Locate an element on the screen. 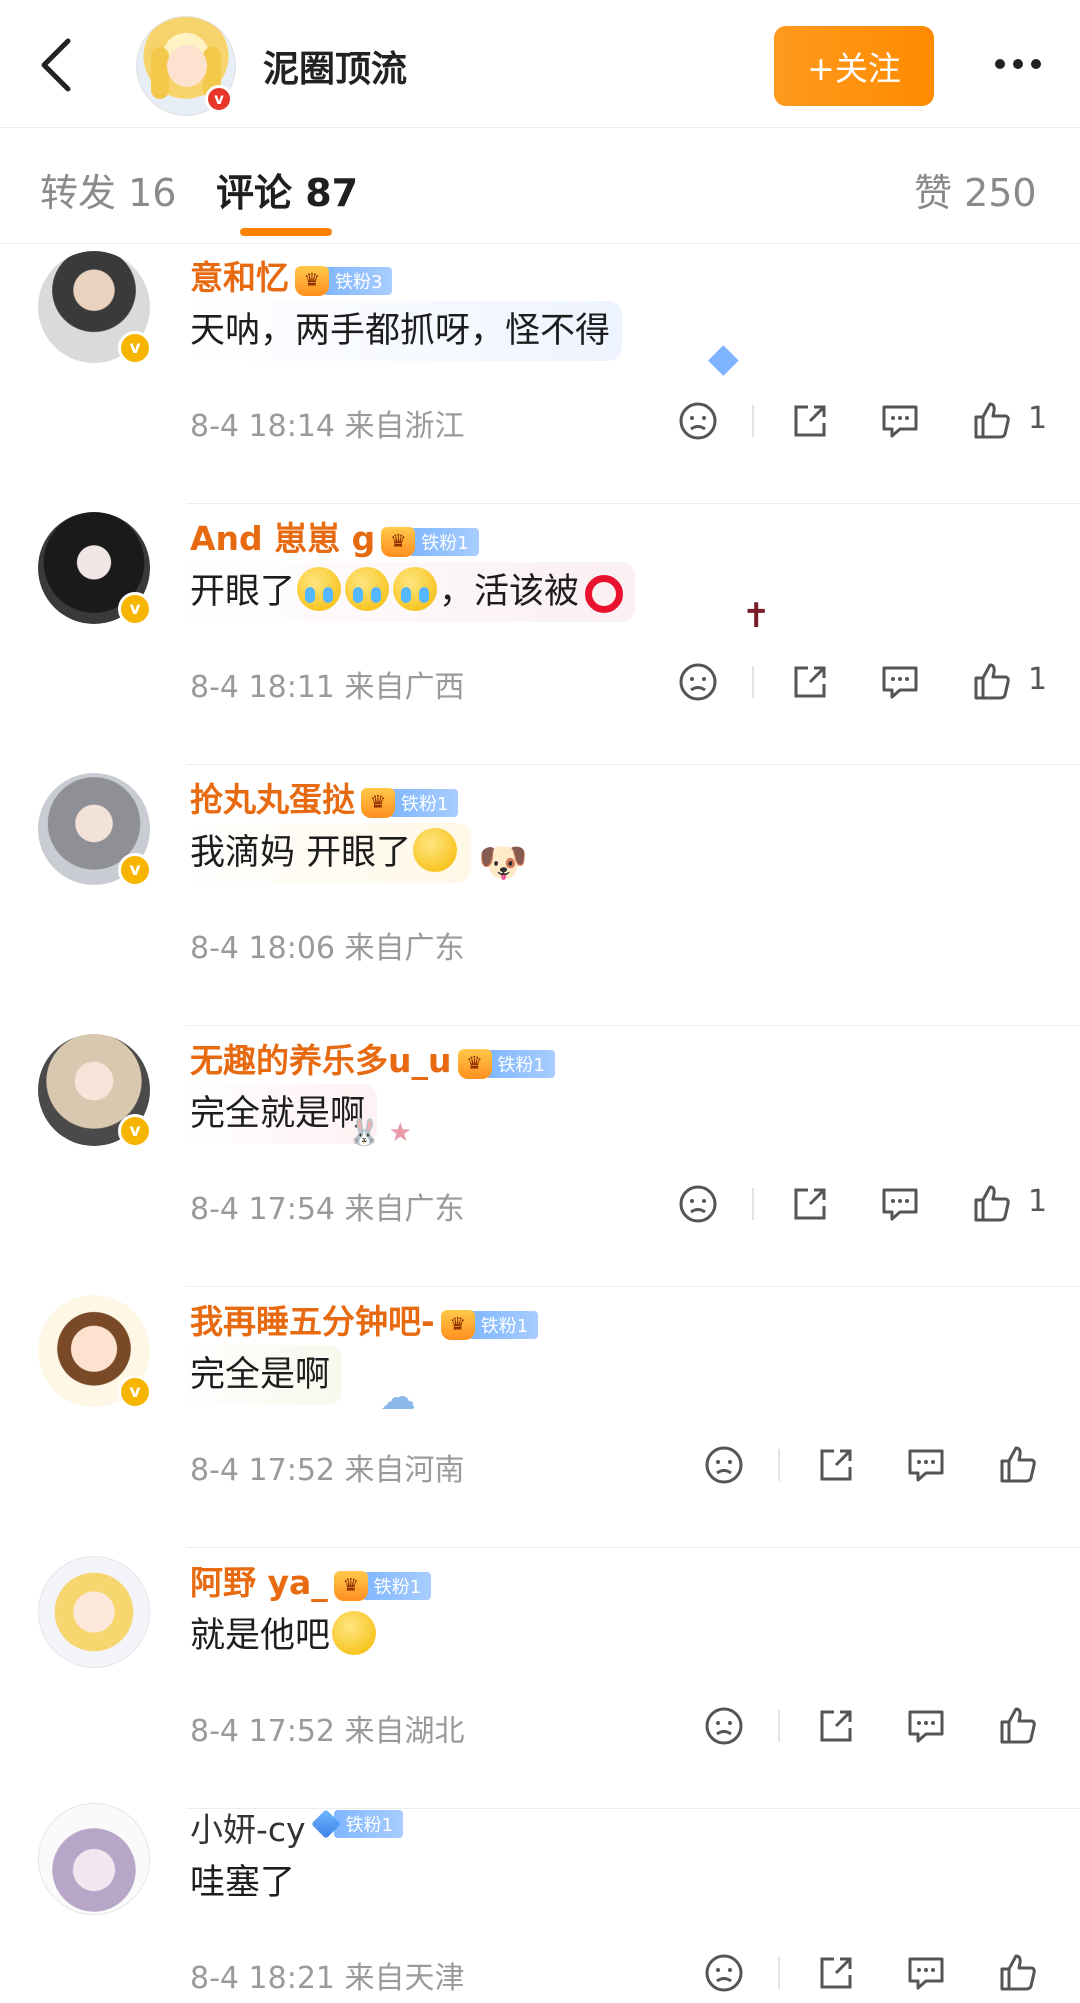  comment-meta: 8-4 17:54 来自广东 is located at coordinates (327, 1209).